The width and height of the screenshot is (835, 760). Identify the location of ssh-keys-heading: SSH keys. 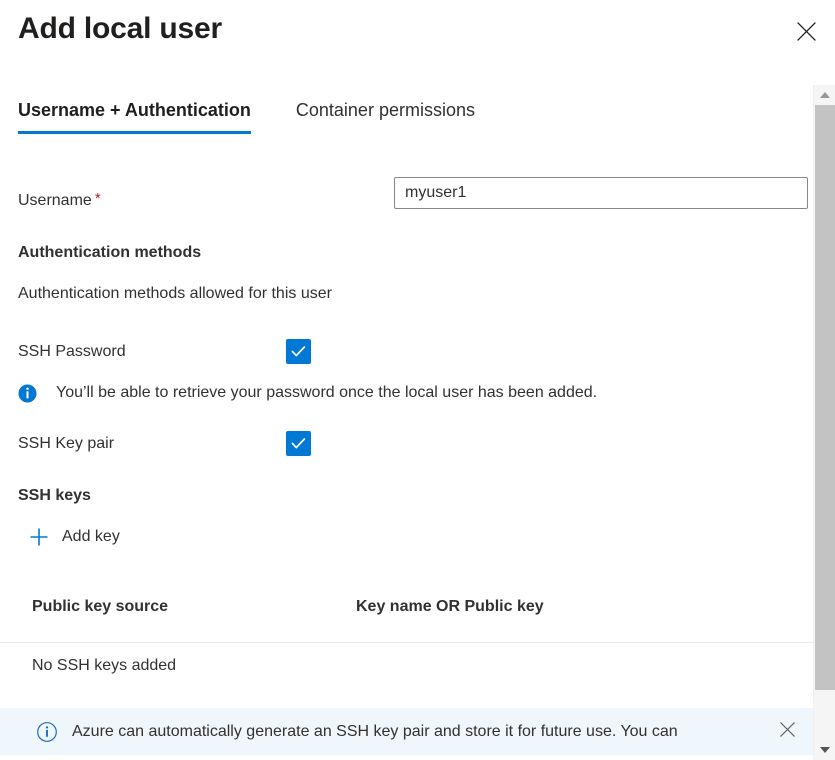
(54, 495).